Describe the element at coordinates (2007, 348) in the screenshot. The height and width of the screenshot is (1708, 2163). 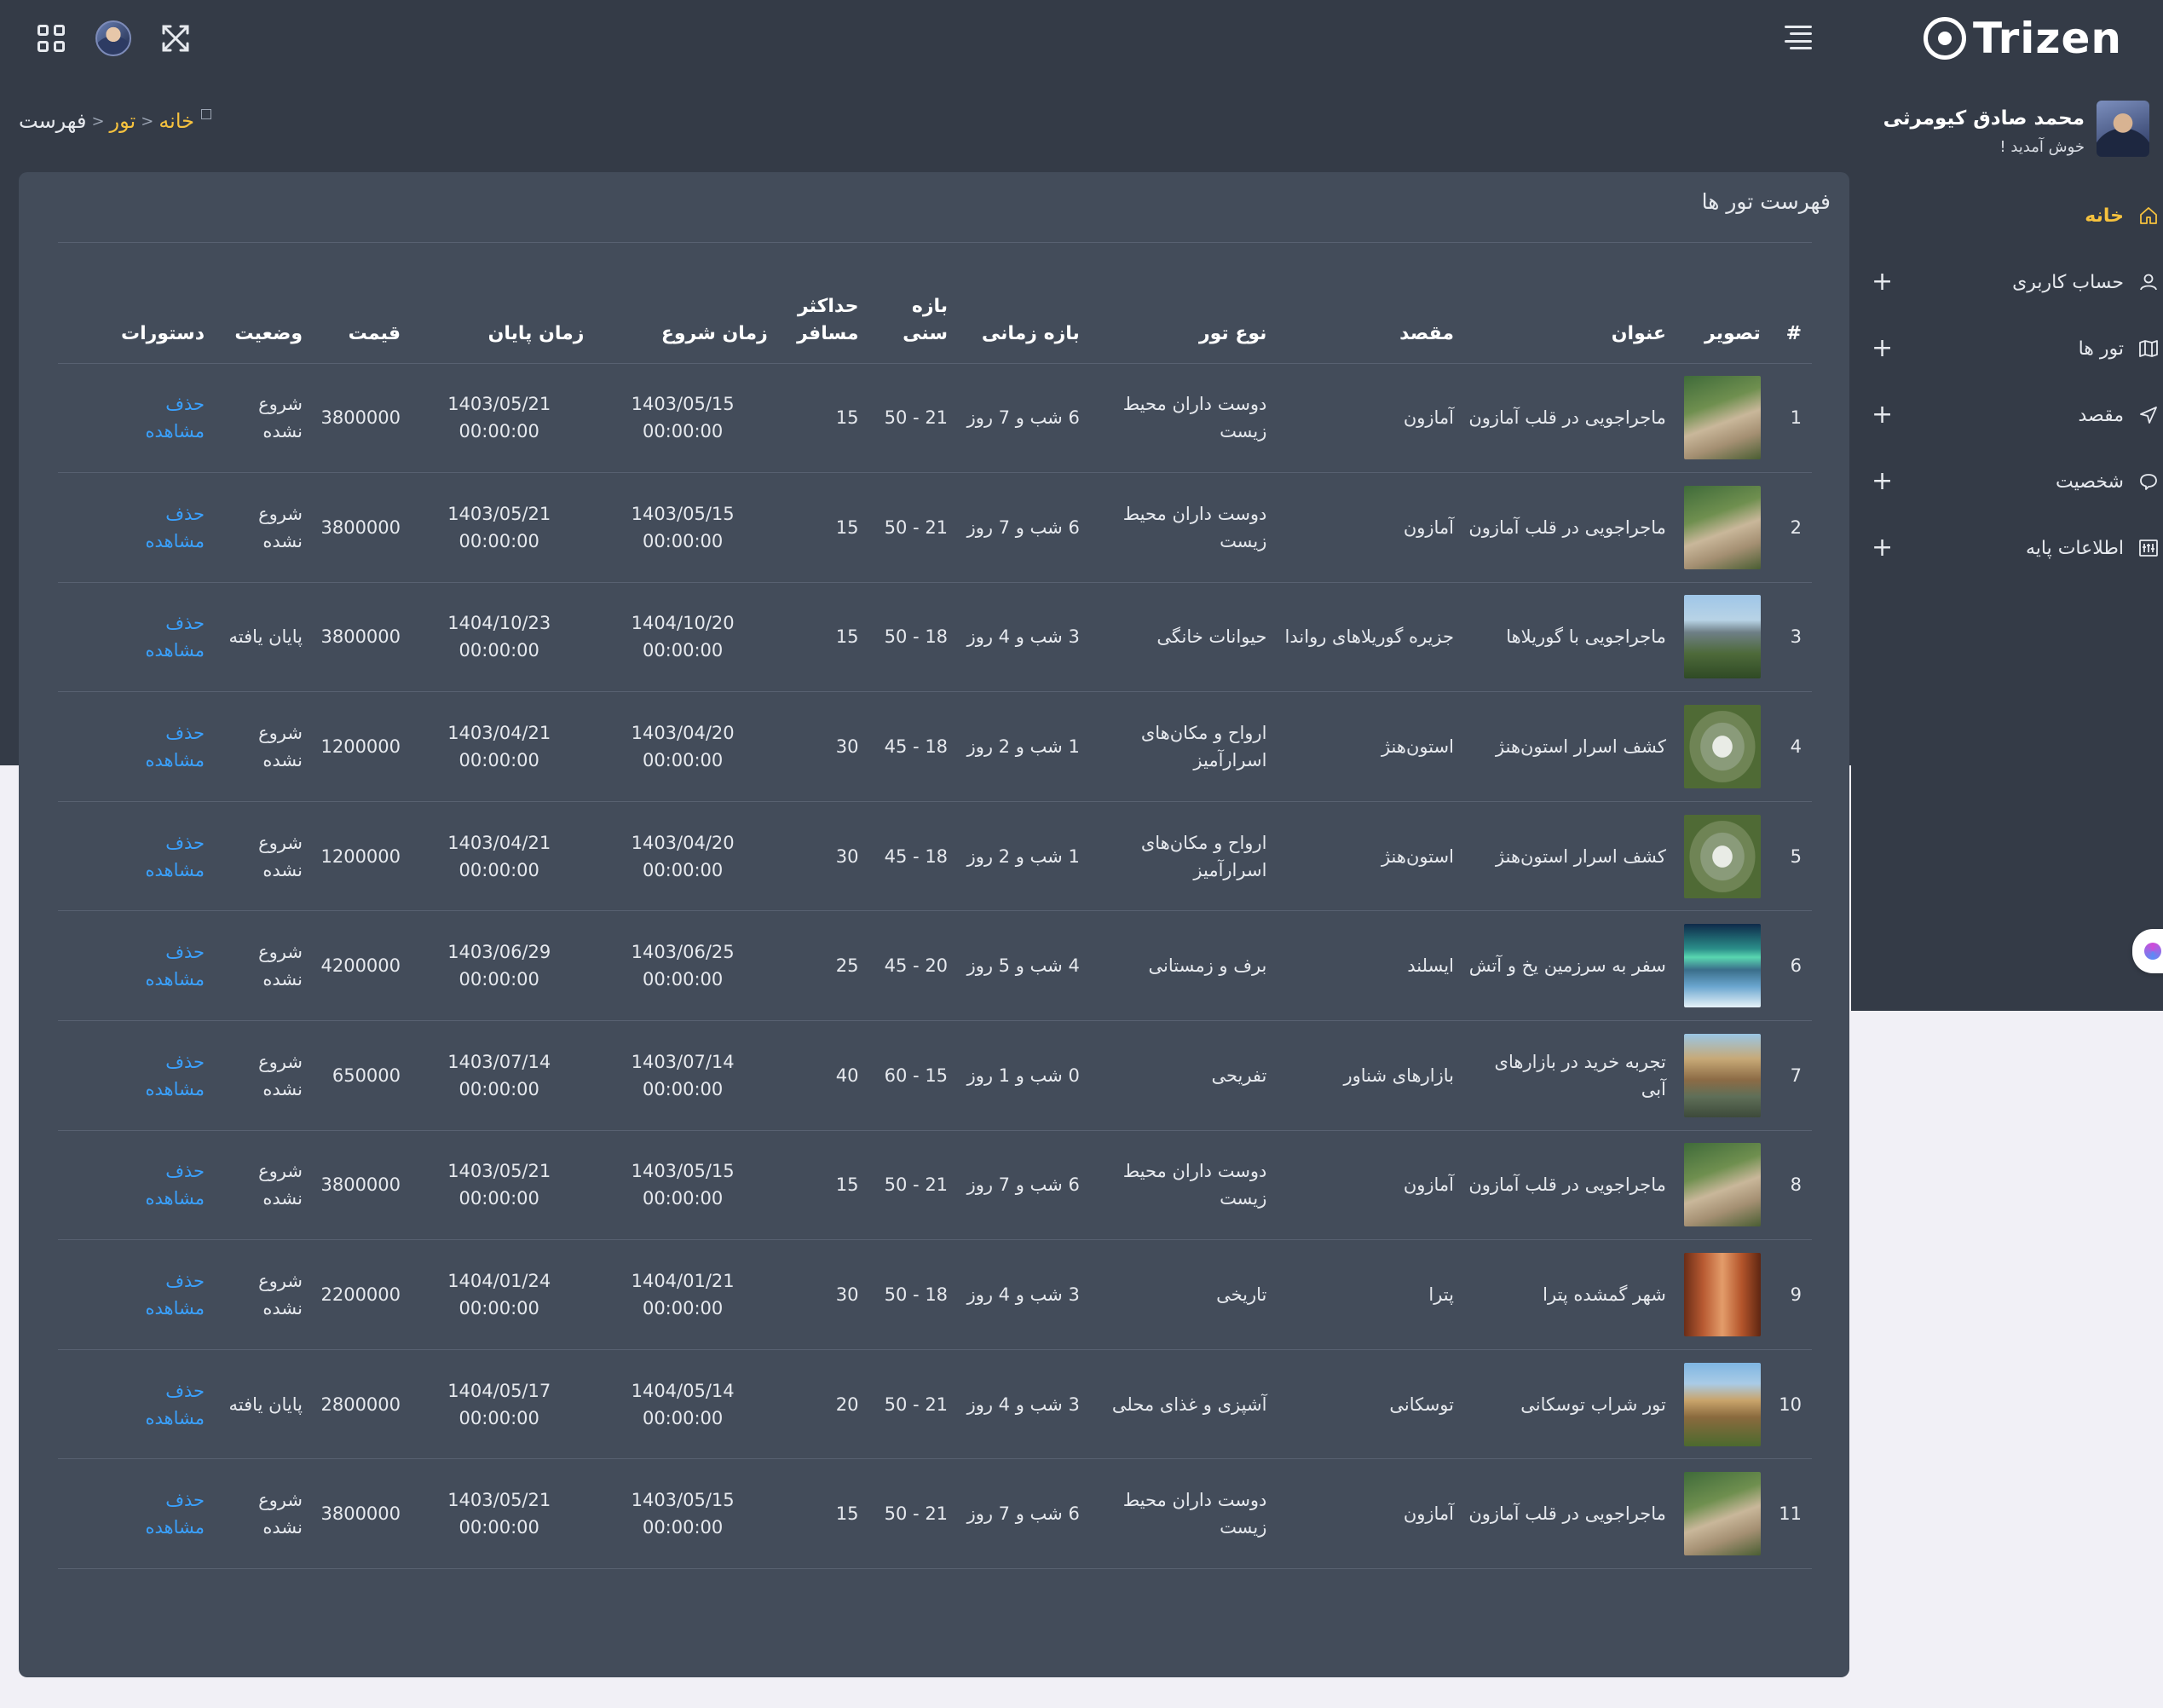
I see `sidebar-item-tours: تور ها +` at that location.